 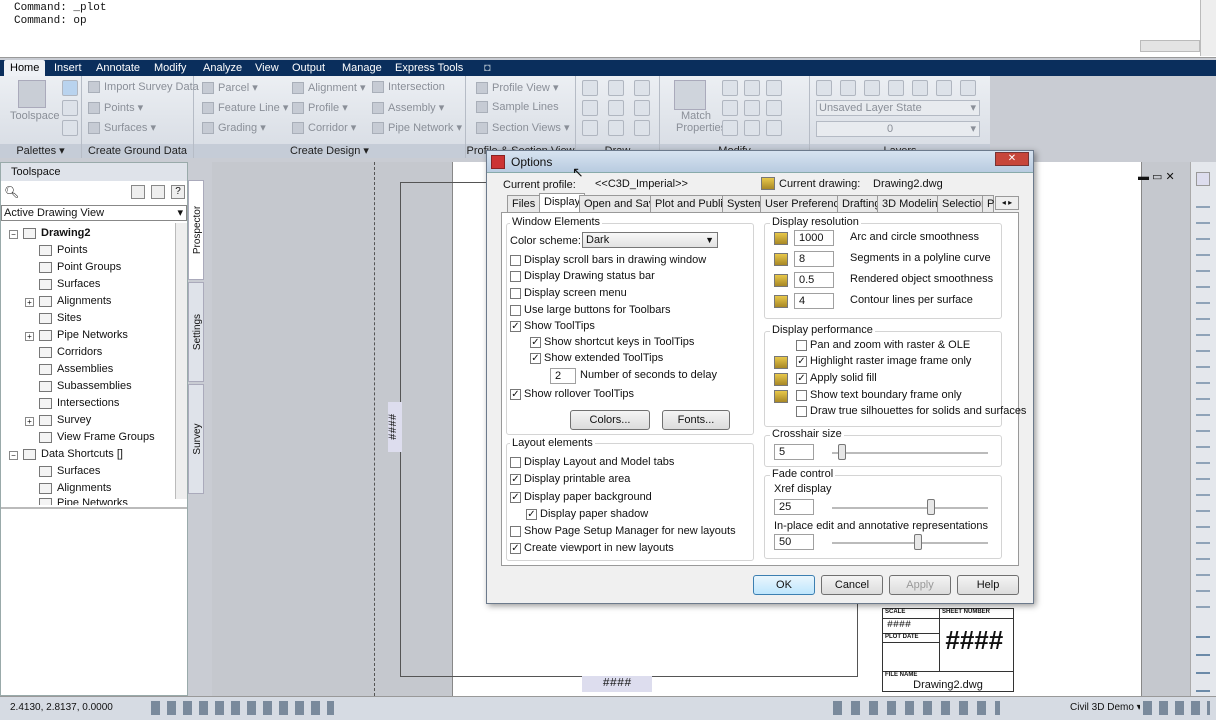 What do you see at coordinates (83, 501) in the screenshot?
I see `tree-ds-pipe-networks: Pipe Networks` at bounding box center [83, 501].